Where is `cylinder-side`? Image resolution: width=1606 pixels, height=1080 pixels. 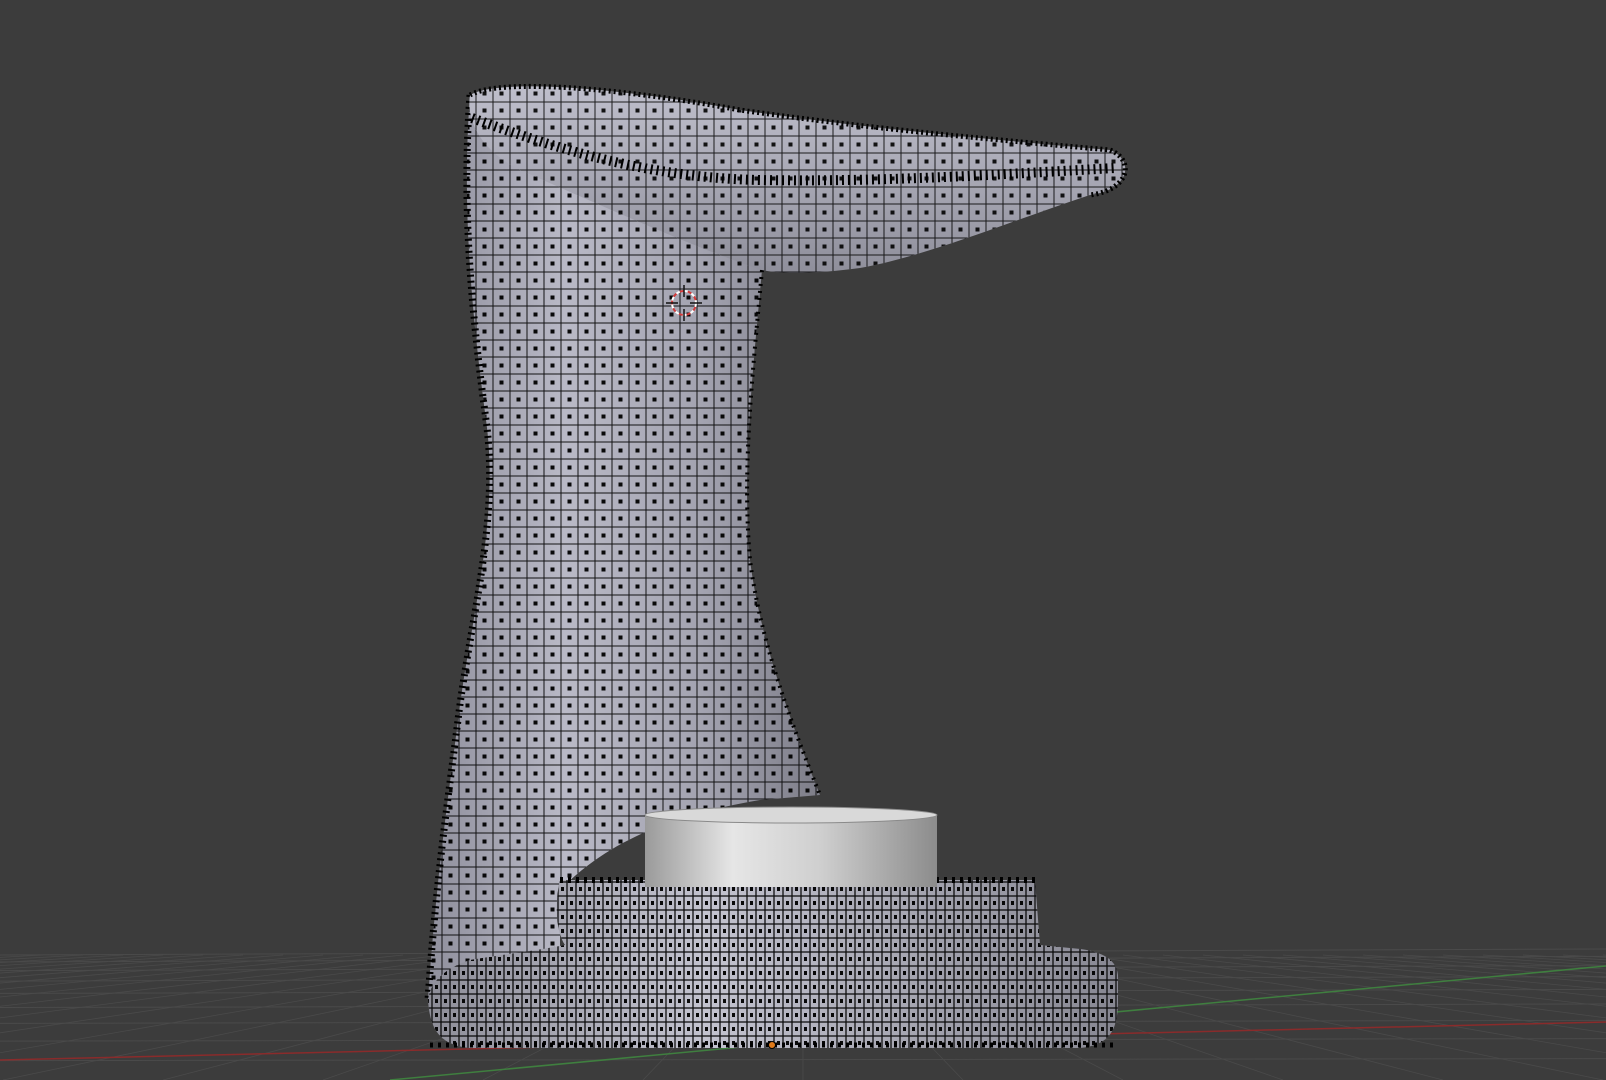
cylinder-side is located at coordinates (791, 851).